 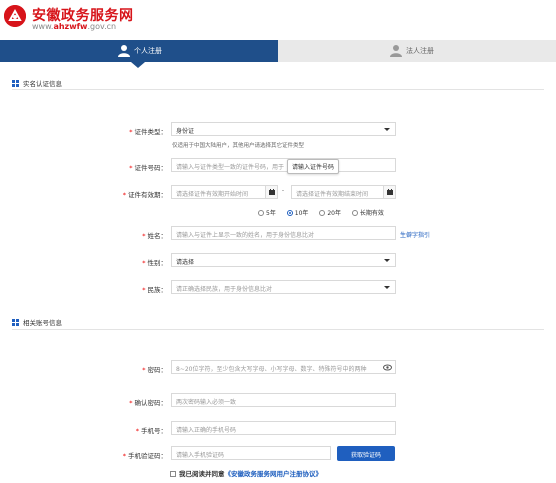 What do you see at coordinates (366, 453) in the screenshot?
I see `get-code-button: 获取验证码` at bounding box center [366, 453].